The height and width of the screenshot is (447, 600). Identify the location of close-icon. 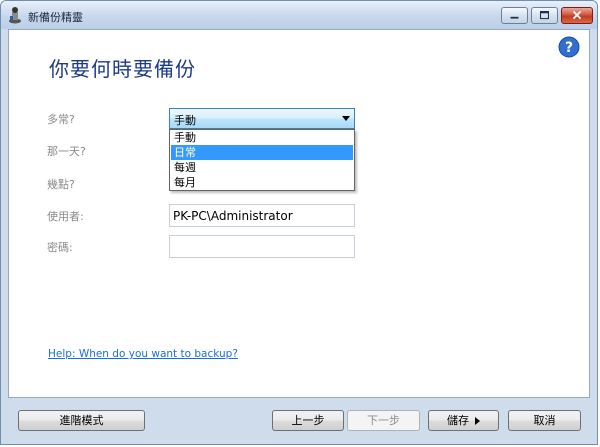
(577, 15).